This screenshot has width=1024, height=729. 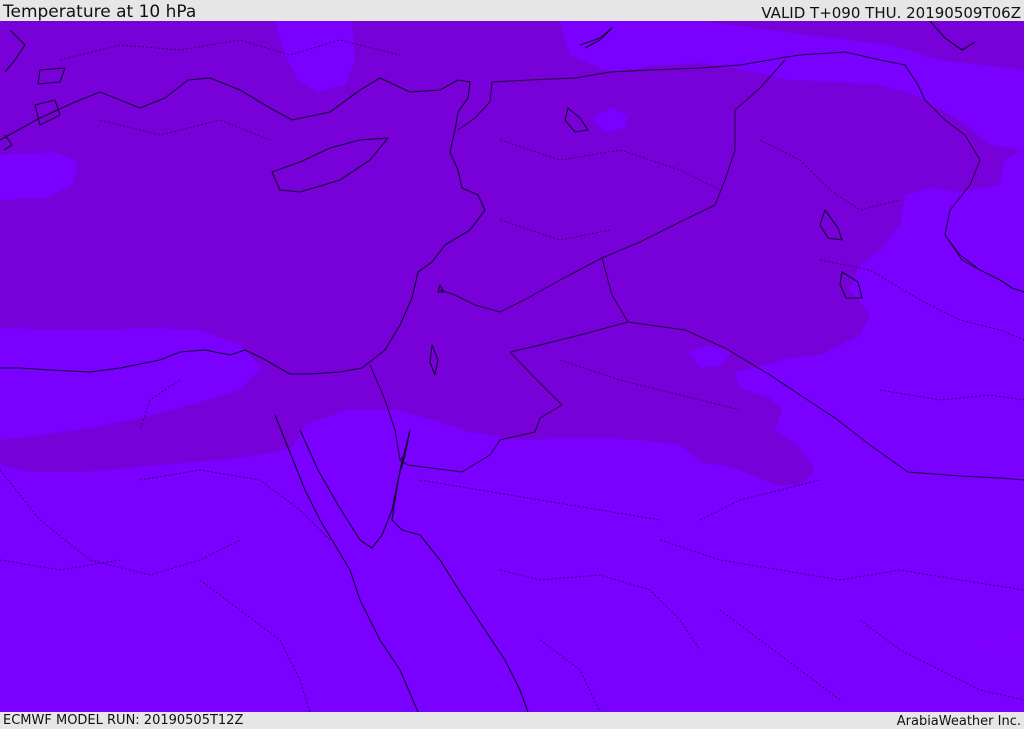 What do you see at coordinates (100, 12) in the screenshot?
I see `map-title: Temperature at 10 hPa` at bounding box center [100, 12].